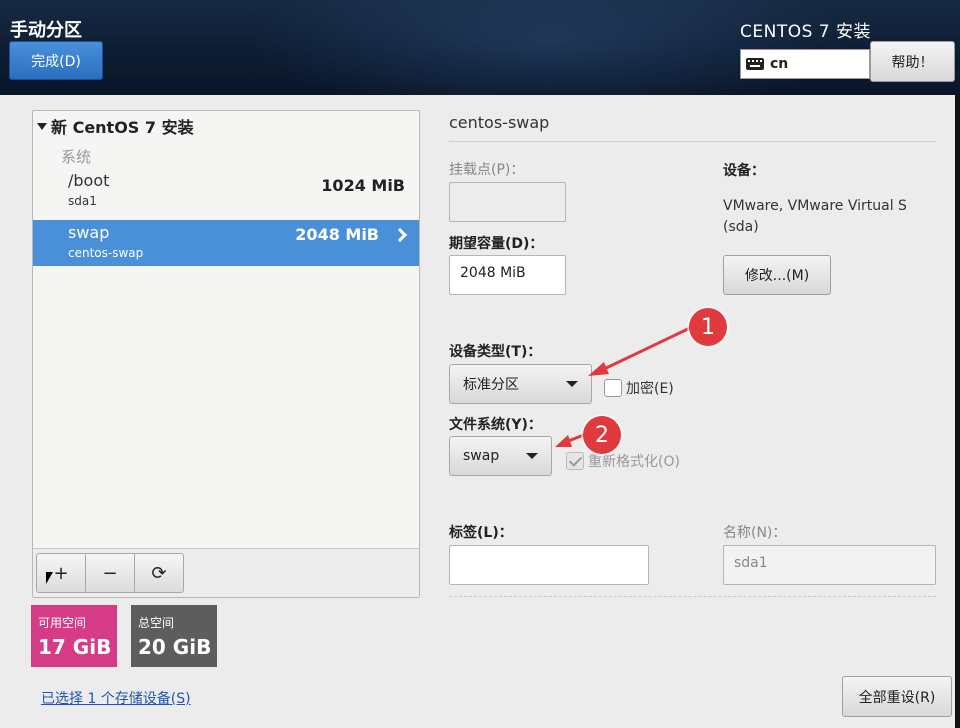 This screenshot has width=960, height=728. I want to click on arrow-head-2-icon, so click(563, 441).